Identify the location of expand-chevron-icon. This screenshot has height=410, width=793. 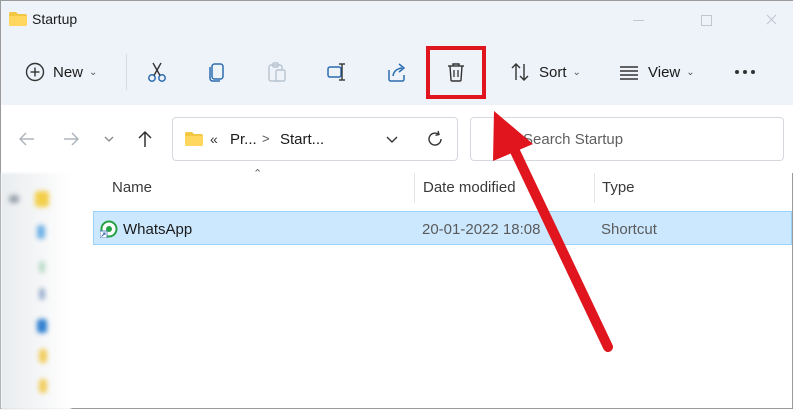
(14, 199).